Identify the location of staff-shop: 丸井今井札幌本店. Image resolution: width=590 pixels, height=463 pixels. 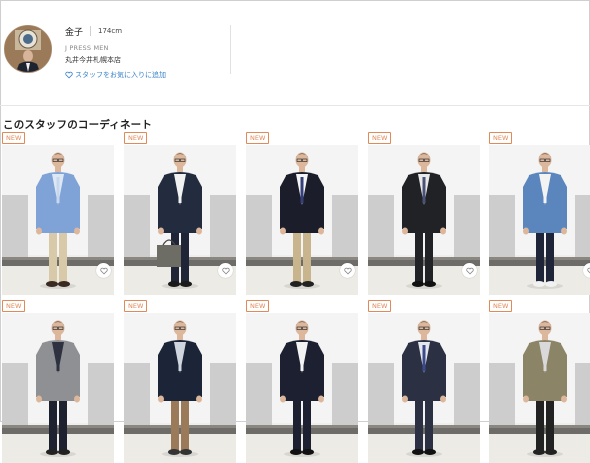
(115, 60).